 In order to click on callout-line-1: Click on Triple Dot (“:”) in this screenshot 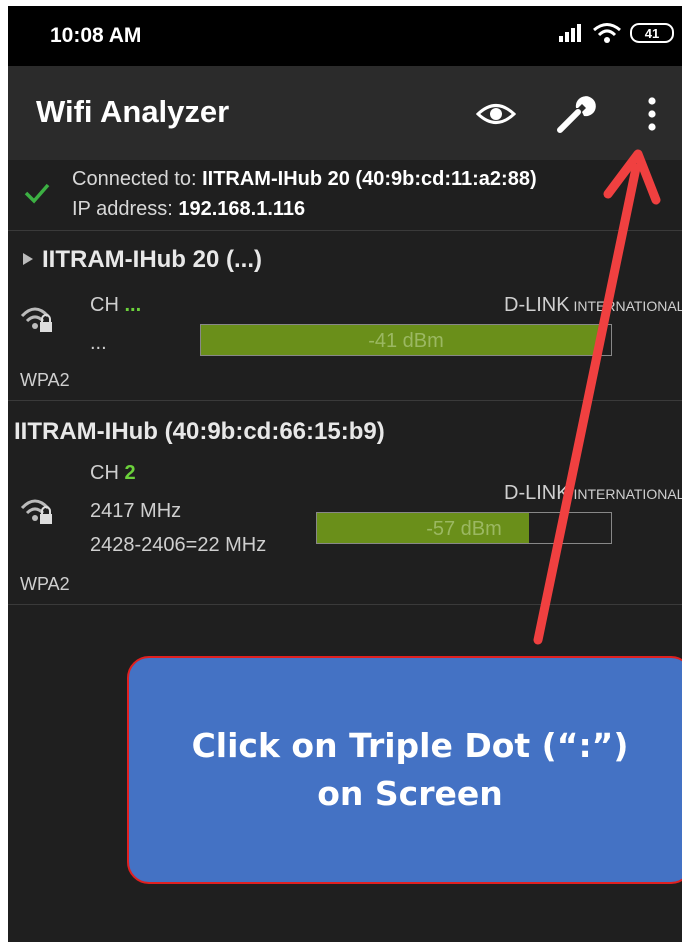, I will do `click(410, 745)`.